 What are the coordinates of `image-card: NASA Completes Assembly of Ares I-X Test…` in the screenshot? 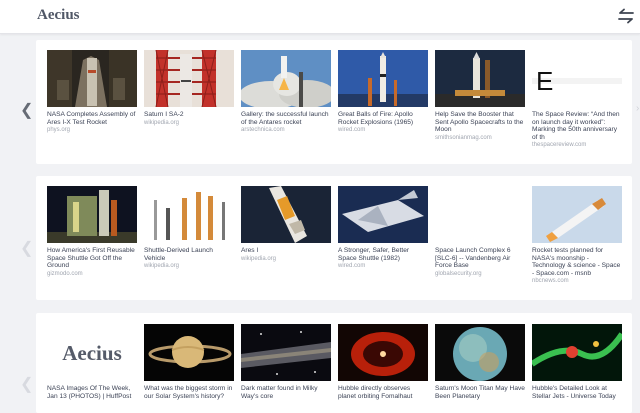 It's located at (92, 91).